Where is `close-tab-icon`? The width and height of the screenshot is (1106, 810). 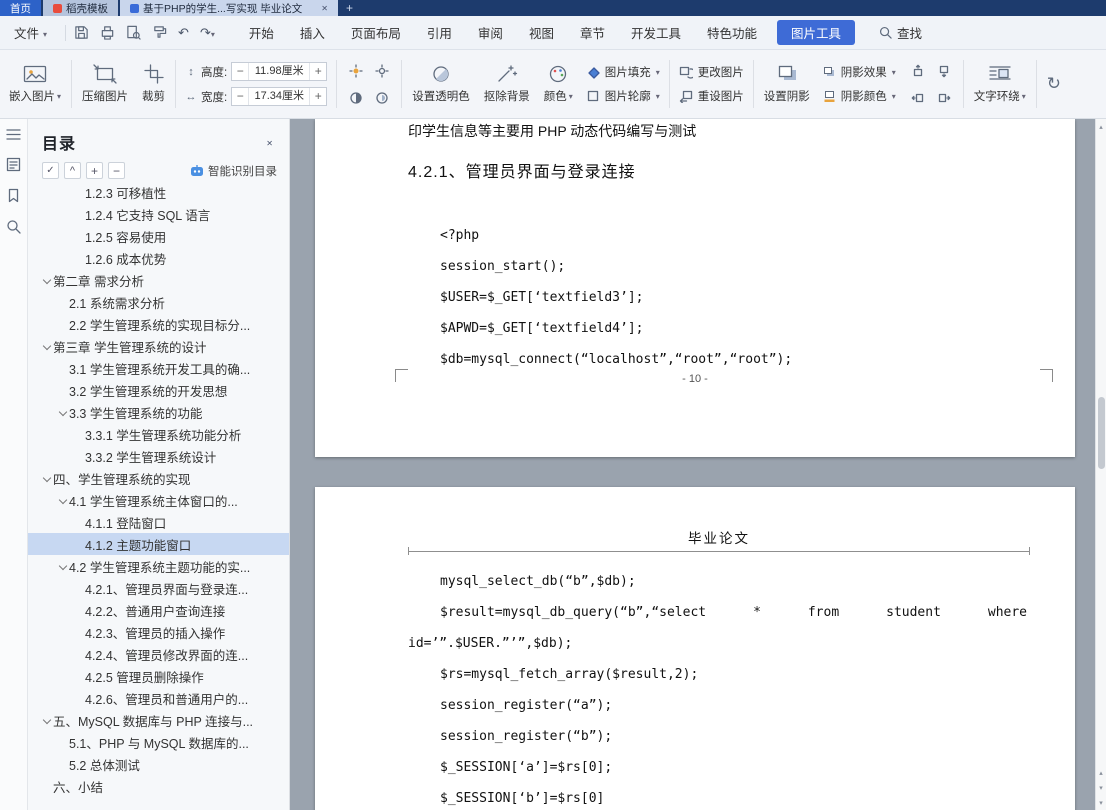
close-tab-icon is located at coordinates (324, 8).